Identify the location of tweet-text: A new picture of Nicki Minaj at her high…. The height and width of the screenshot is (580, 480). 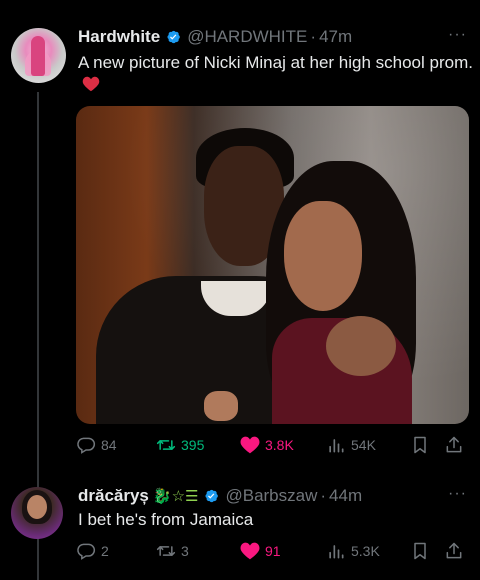
(275, 74).